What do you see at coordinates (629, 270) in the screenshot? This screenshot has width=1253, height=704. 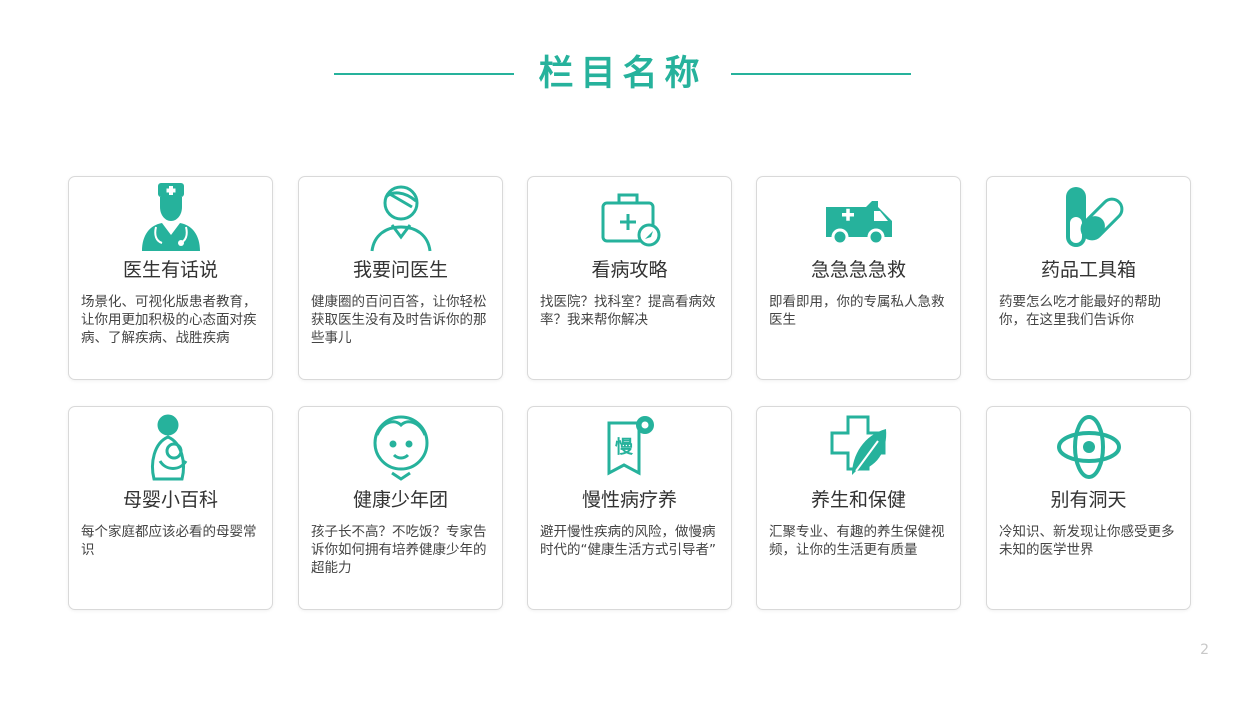 I see `card-title: 看病攻略` at bounding box center [629, 270].